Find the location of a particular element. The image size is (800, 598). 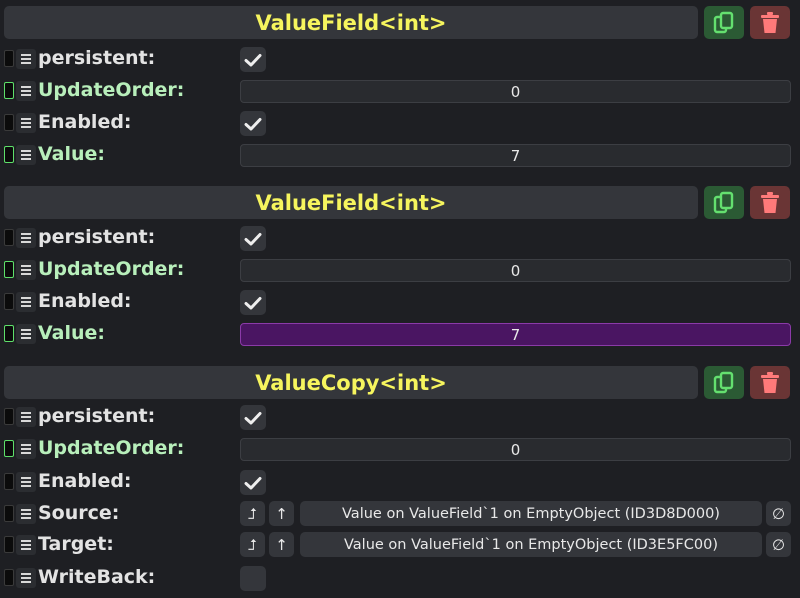

field-label: Source: is located at coordinates (79, 513).